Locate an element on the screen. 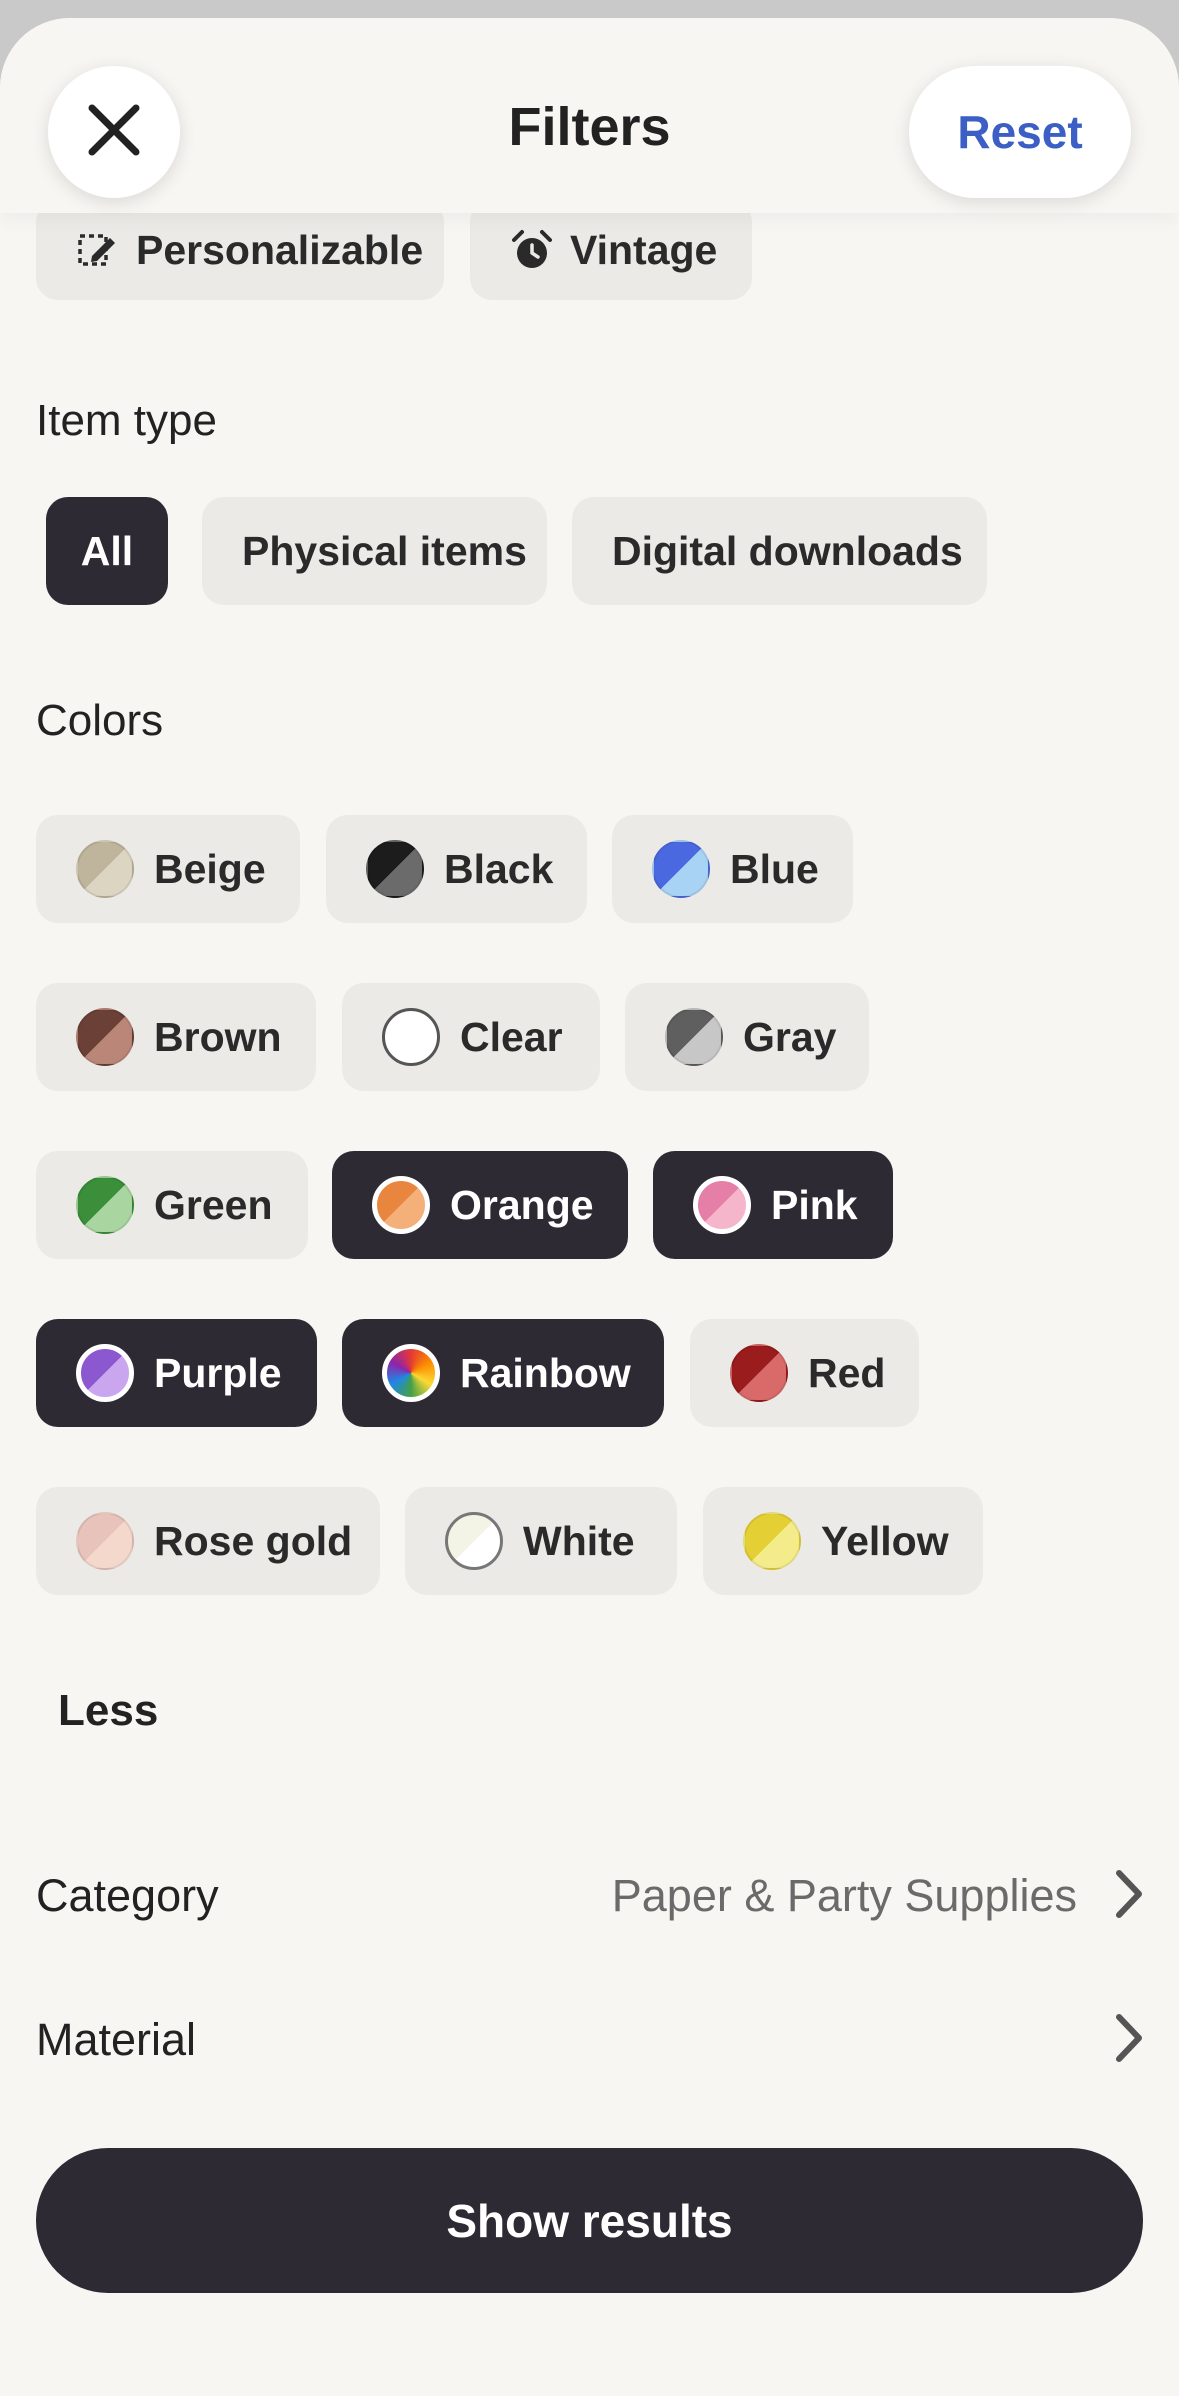 The width and height of the screenshot is (1179, 2396). color-chip-label: Clear is located at coordinates (511, 1036).